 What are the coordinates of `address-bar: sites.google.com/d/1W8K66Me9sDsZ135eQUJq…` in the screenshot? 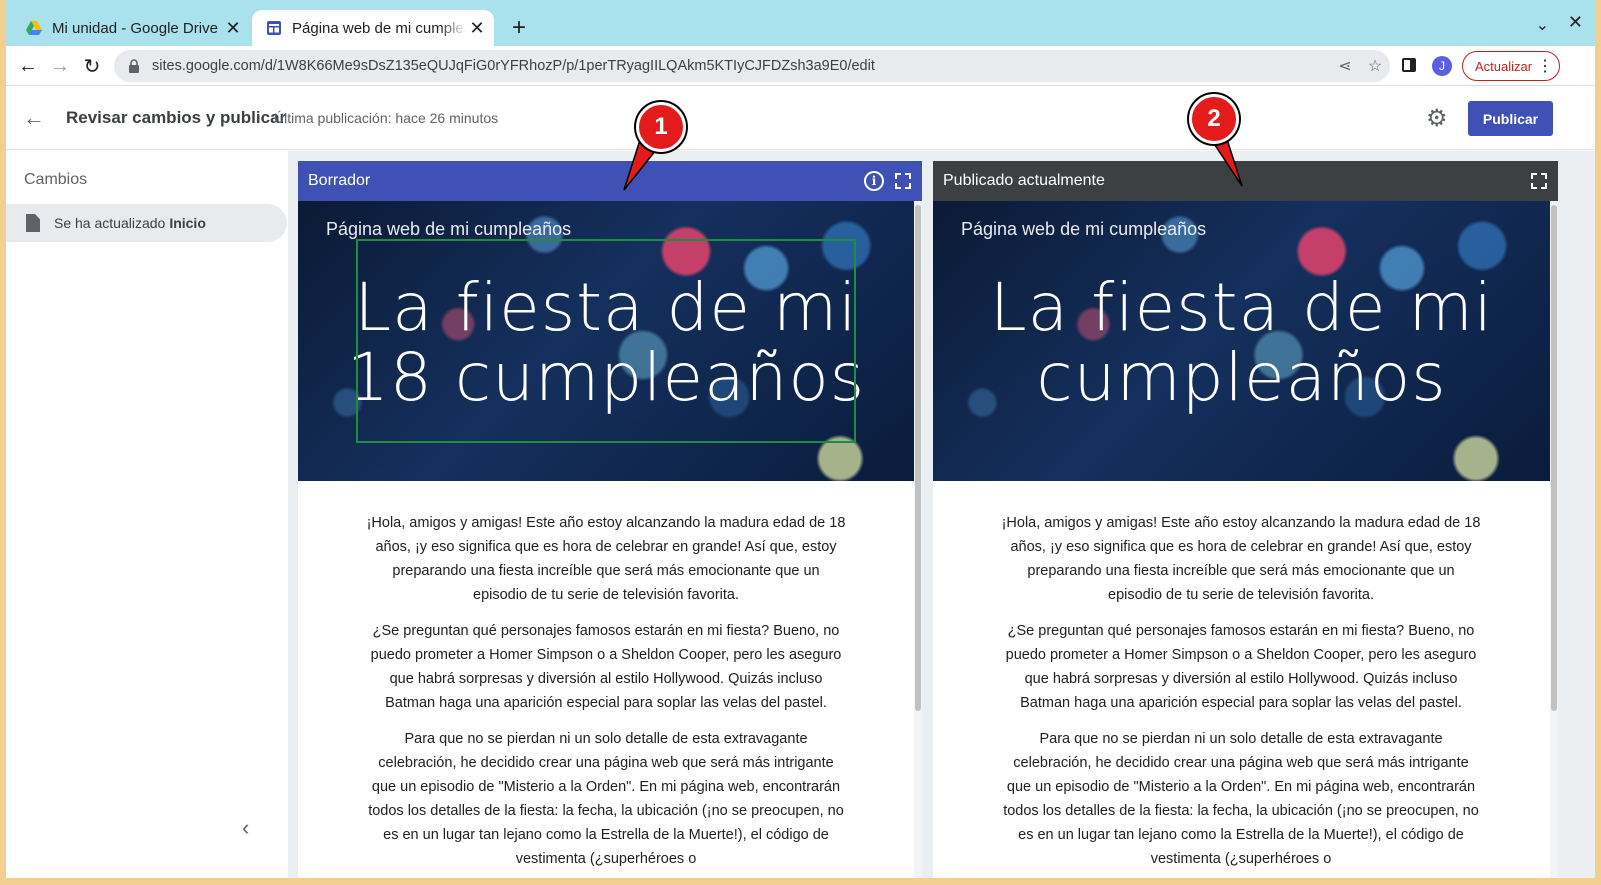 It's located at (752, 66).